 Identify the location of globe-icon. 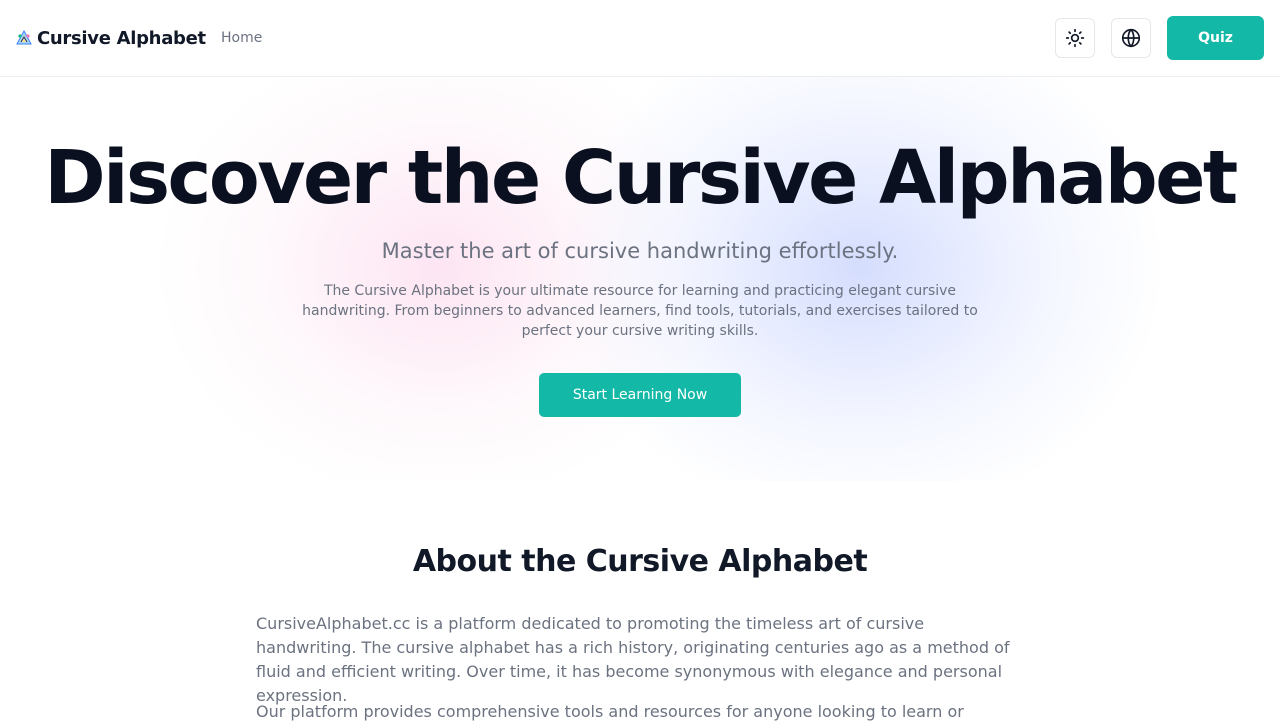
(1131, 38).